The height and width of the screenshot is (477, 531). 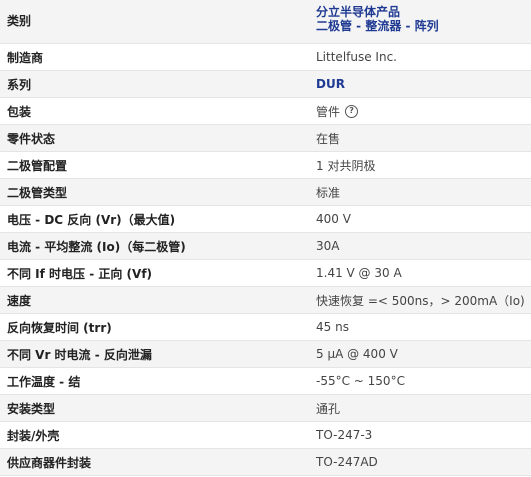 What do you see at coordinates (265, 84) in the screenshot?
I see `table-row-series: 系列 DUR` at bounding box center [265, 84].